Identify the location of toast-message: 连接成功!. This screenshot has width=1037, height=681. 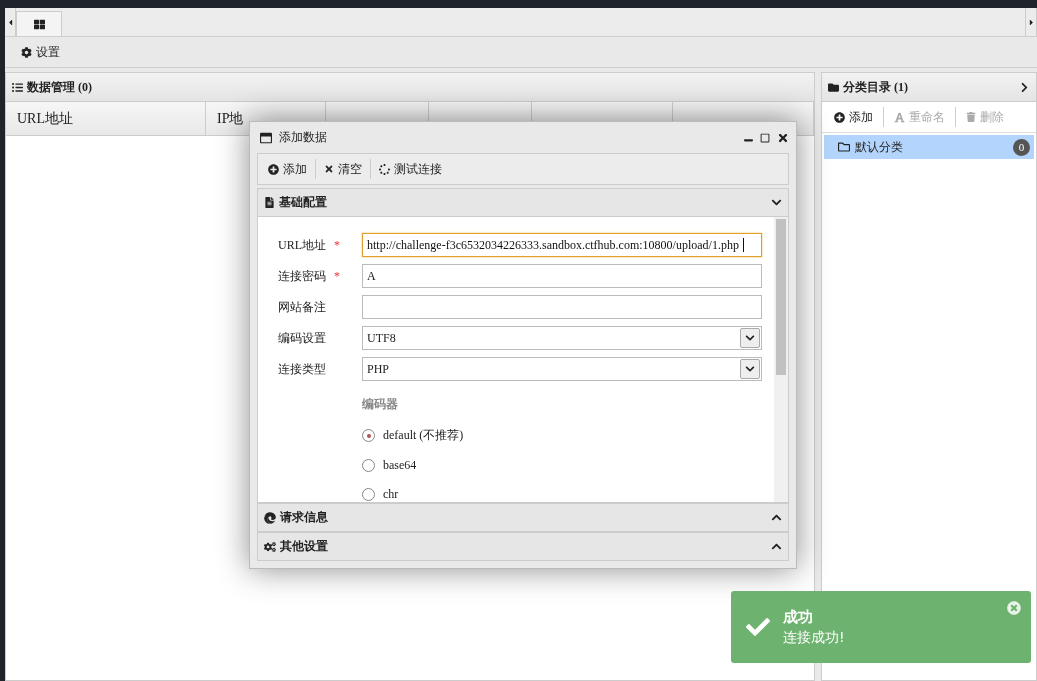
(814, 637).